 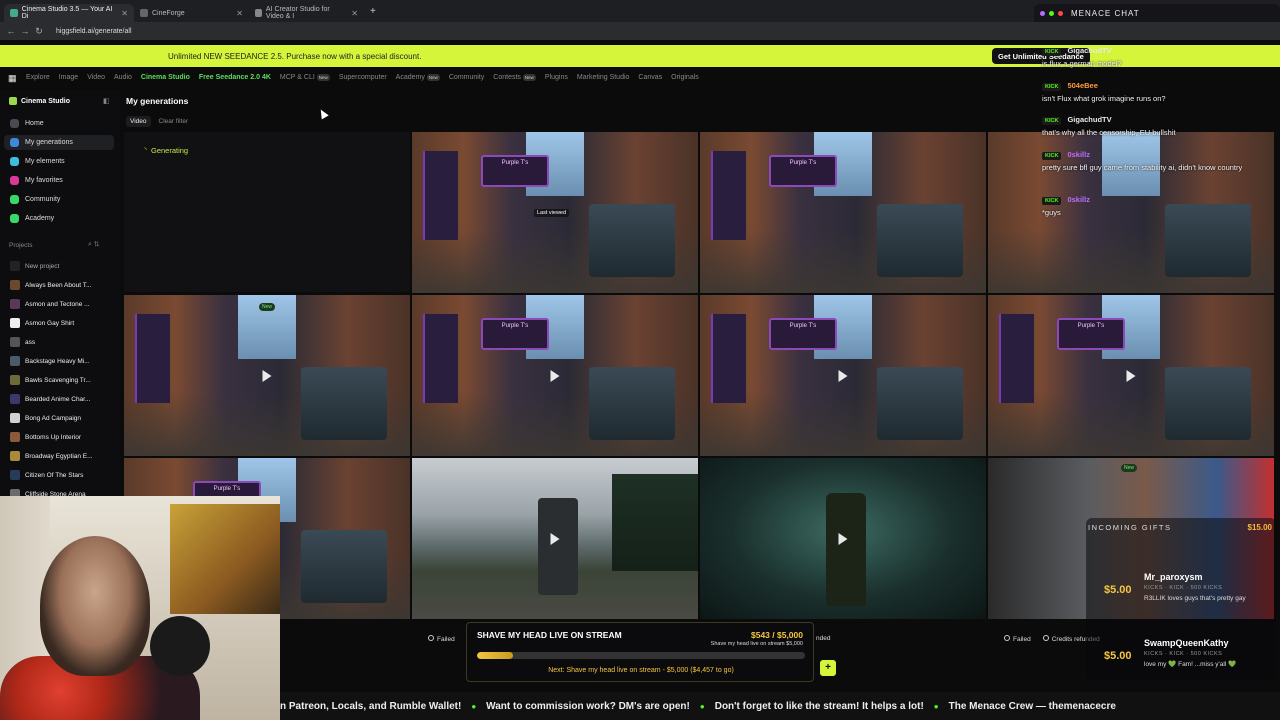 What do you see at coordinates (557, 546) in the screenshot?
I see `mech-figure` at bounding box center [557, 546].